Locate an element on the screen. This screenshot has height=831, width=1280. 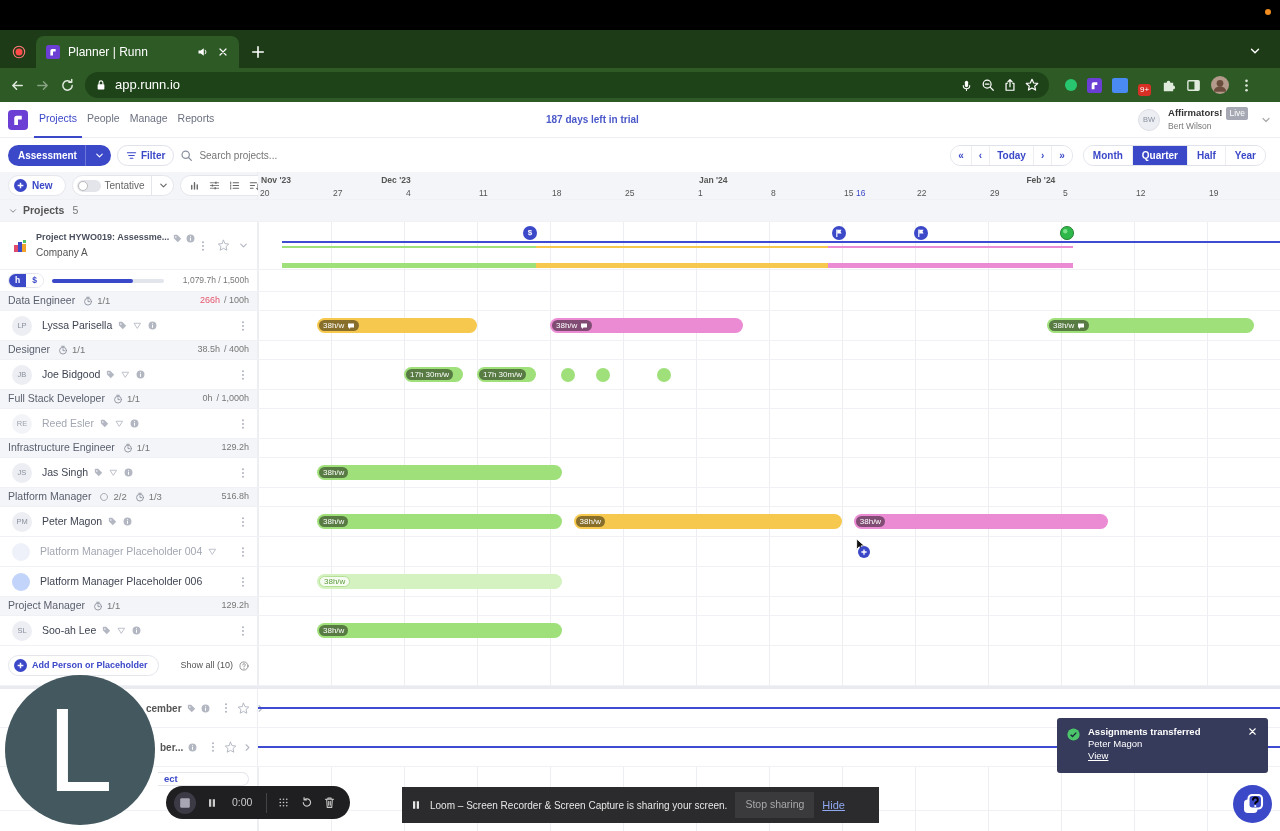
nav-tab: Reports is located at coordinates (196, 119).